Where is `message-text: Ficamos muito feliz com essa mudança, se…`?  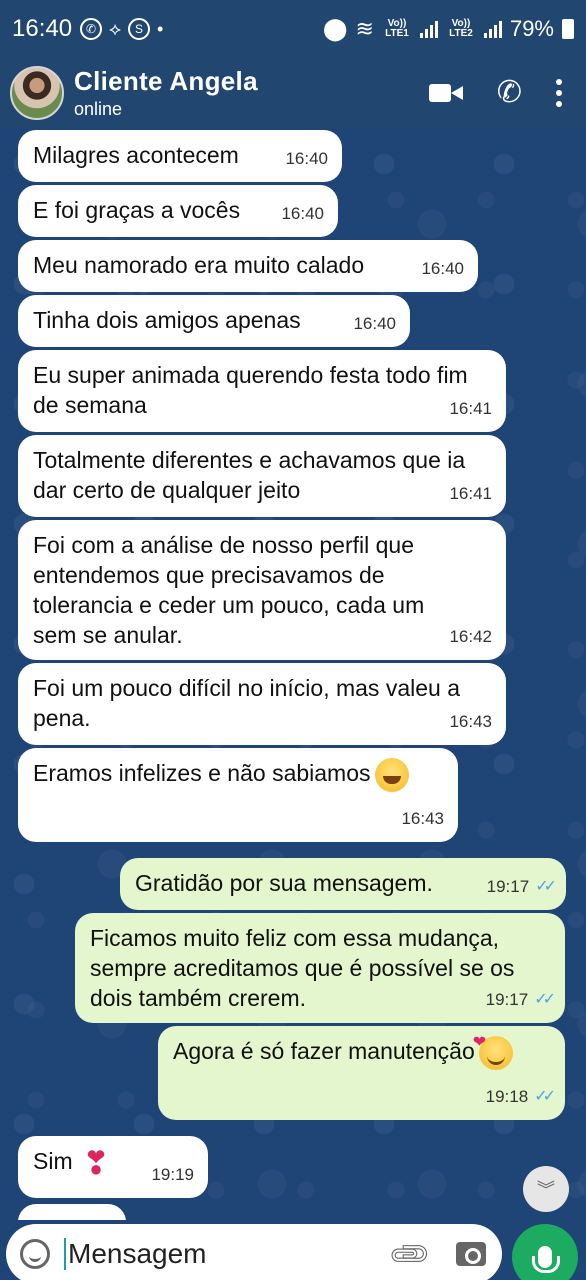
message-text: Ficamos muito feliz com essa mudança, se… is located at coordinates (302, 968).